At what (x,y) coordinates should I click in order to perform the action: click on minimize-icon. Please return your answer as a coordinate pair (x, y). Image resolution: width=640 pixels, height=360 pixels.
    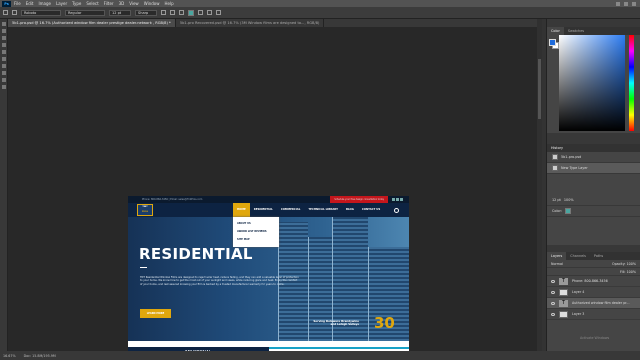
    Looking at the image, I should click on (618, 3).